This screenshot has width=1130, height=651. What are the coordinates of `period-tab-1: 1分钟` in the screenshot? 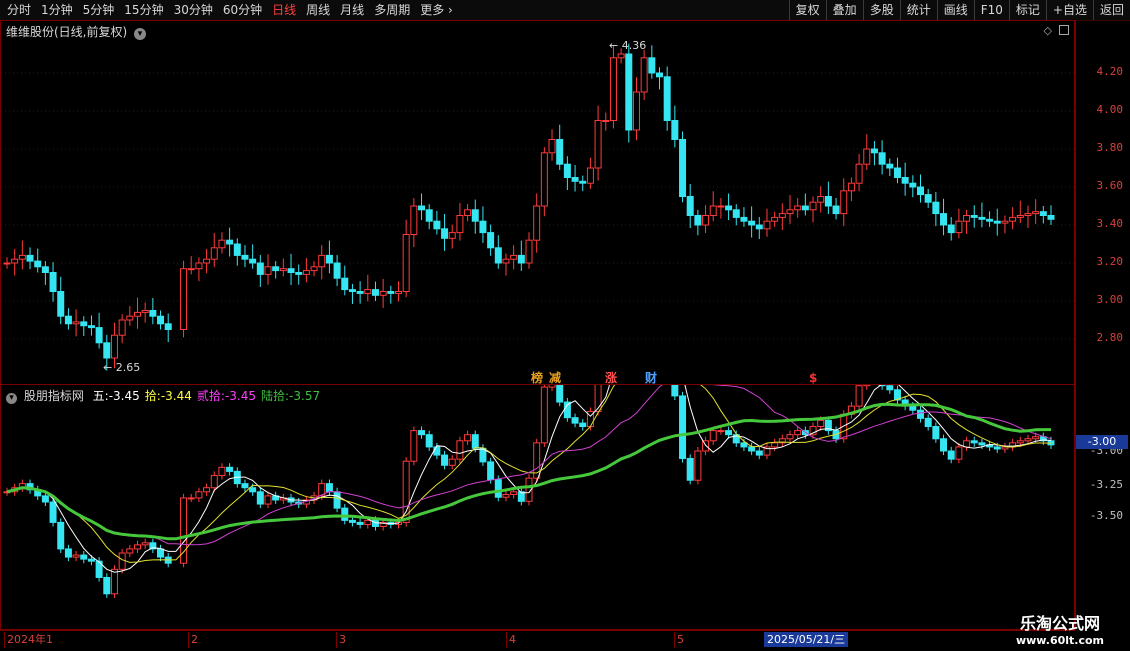 It's located at (57, 10).